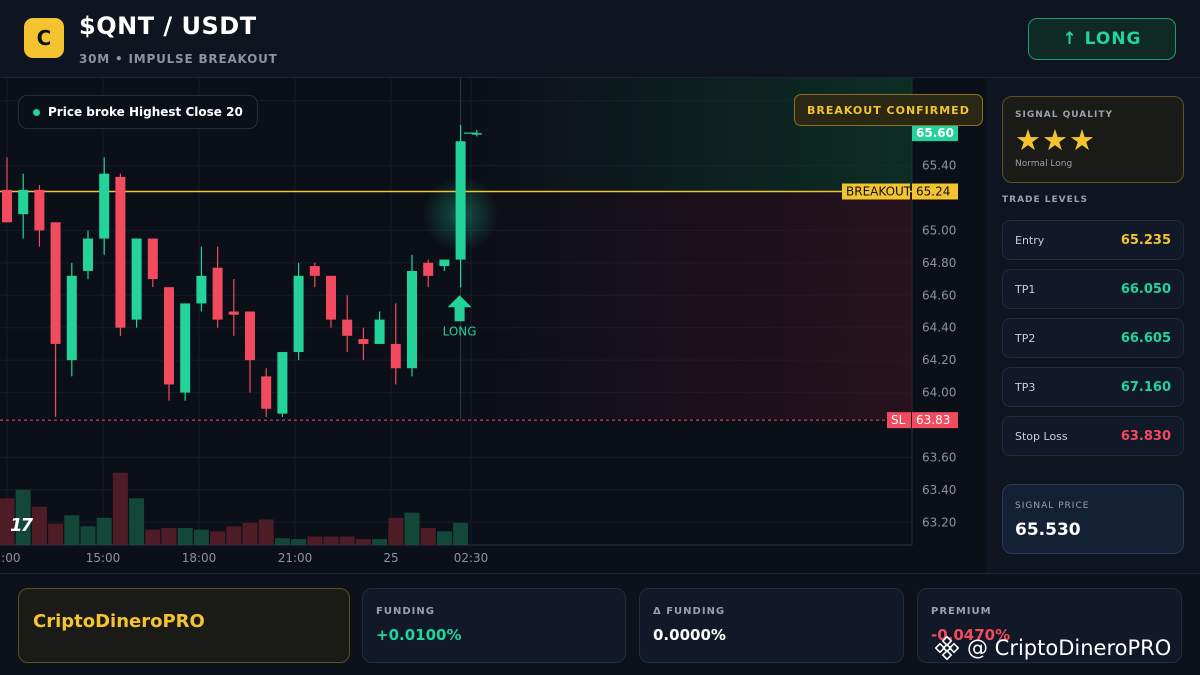 This screenshot has height=675, width=1200. I want to click on current-price-tag-text: 65.60, so click(935, 133).